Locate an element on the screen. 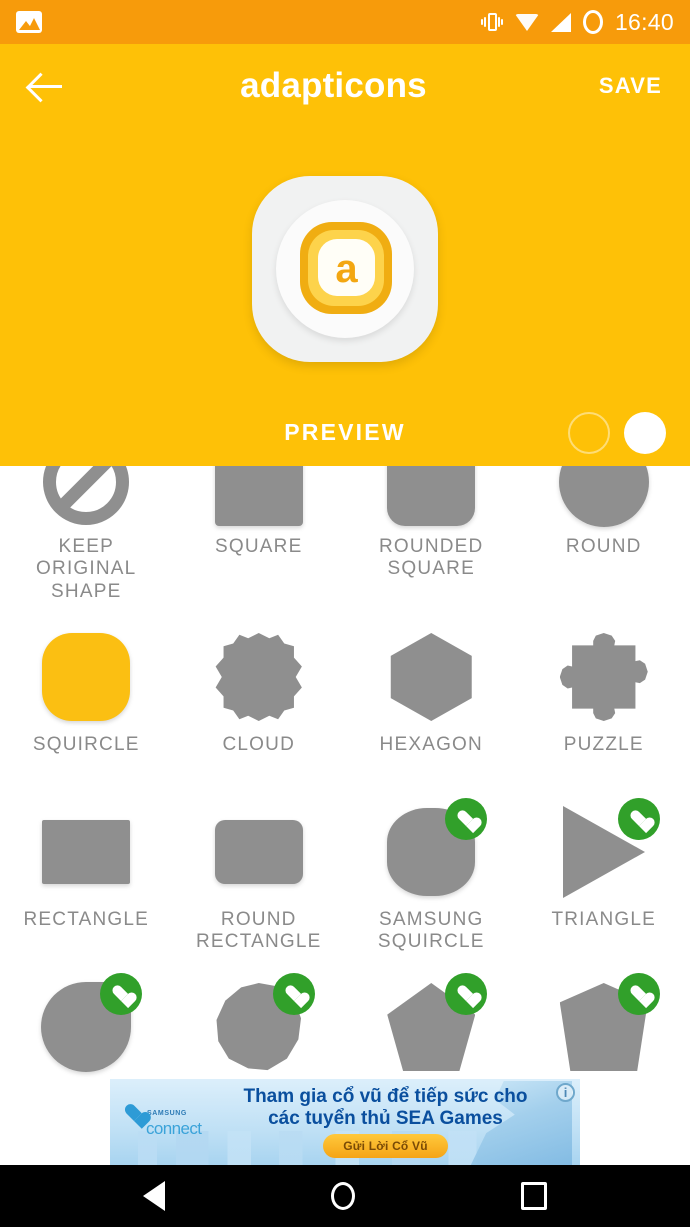 The height and width of the screenshot is (1227, 690). page-title: adapticons is located at coordinates (333, 85).